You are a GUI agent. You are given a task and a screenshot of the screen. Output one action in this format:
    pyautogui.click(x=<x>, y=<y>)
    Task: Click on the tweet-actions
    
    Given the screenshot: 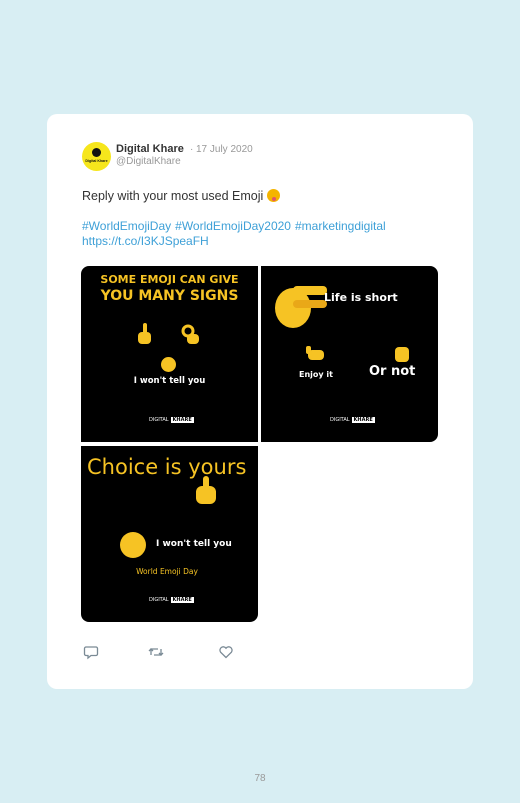 What is the action you would take?
    pyautogui.click(x=162, y=652)
    